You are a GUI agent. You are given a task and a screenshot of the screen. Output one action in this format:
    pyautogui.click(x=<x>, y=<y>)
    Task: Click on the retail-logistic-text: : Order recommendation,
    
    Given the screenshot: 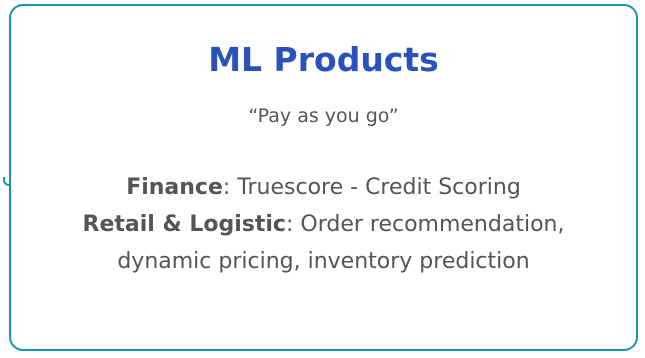 What is the action you would take?
    pyautogui.click(x=425, y=224)
    